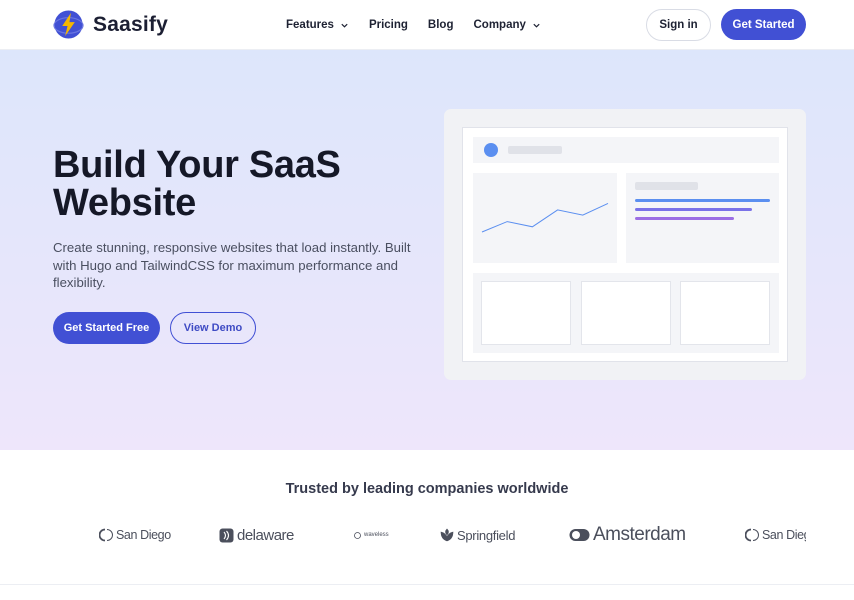  What do you see at coordinates (357, 535) in the screenshot?
I see `waveless-logo-icon` at bounding box center [357, 535].